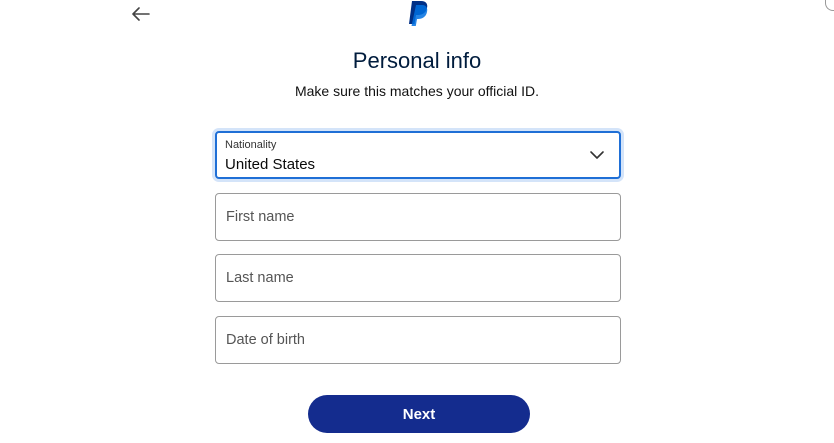  Describe the element at coordinates (270, 164) in the screenshot. I see `nationality-value: United States` at that location.